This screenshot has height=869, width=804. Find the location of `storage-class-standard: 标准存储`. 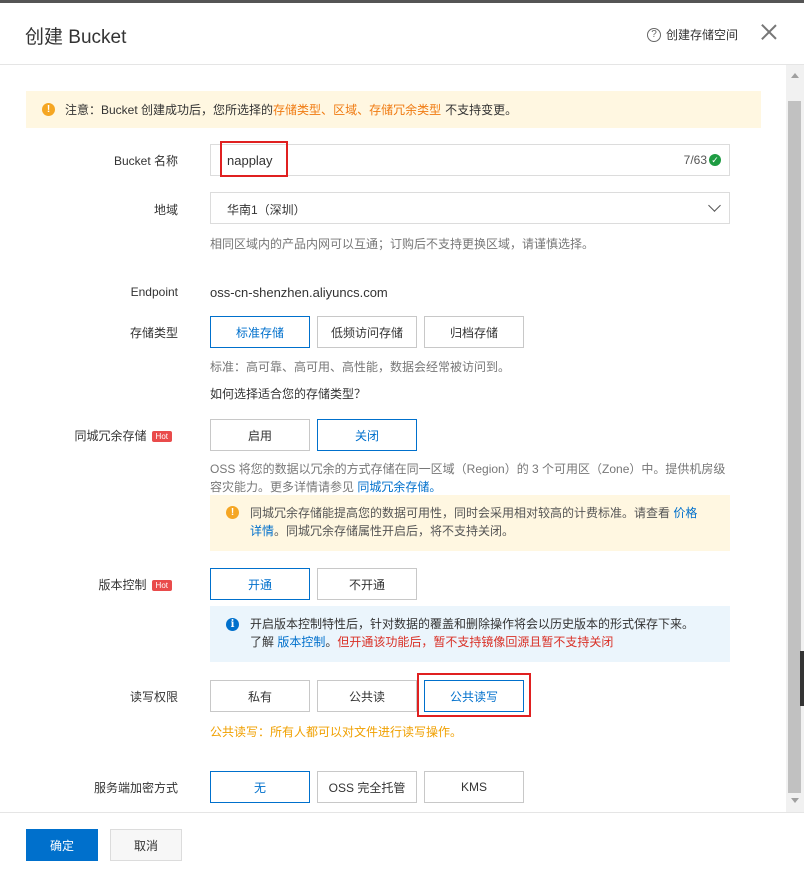

storage-class-standard: 标准存储 is located at coordinates (260, 332).